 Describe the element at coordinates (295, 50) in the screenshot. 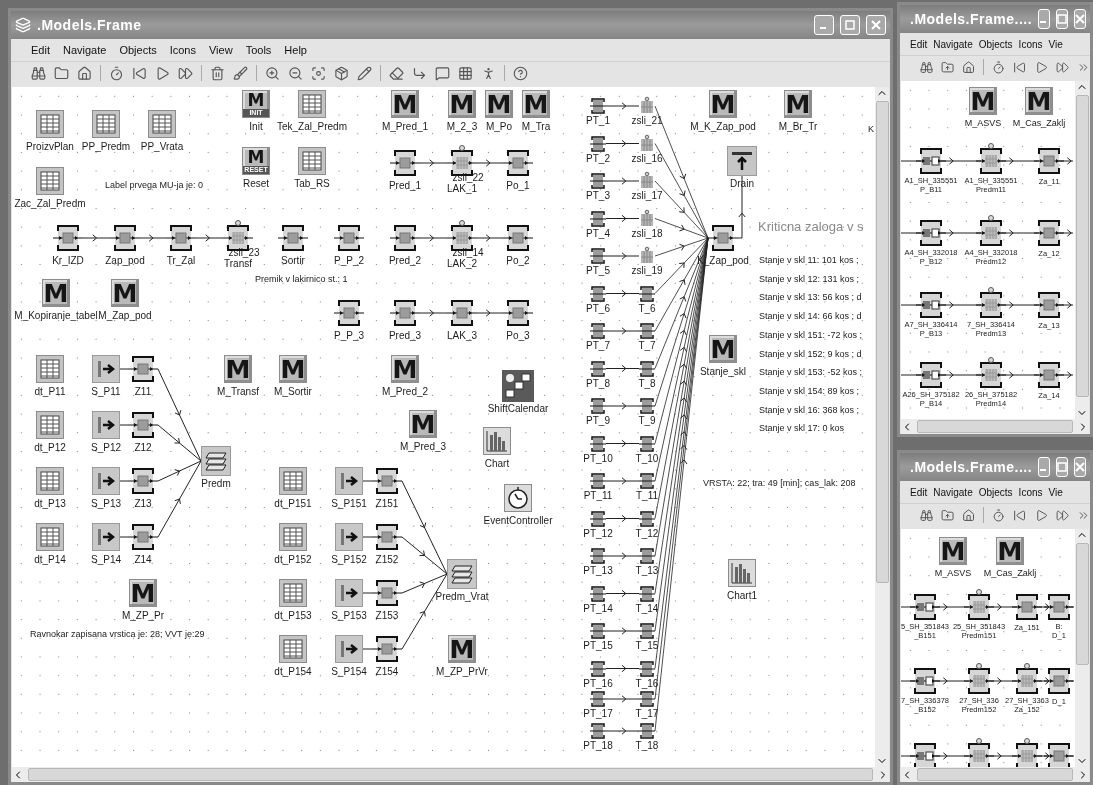

I see `menu-item: Help` at that location.